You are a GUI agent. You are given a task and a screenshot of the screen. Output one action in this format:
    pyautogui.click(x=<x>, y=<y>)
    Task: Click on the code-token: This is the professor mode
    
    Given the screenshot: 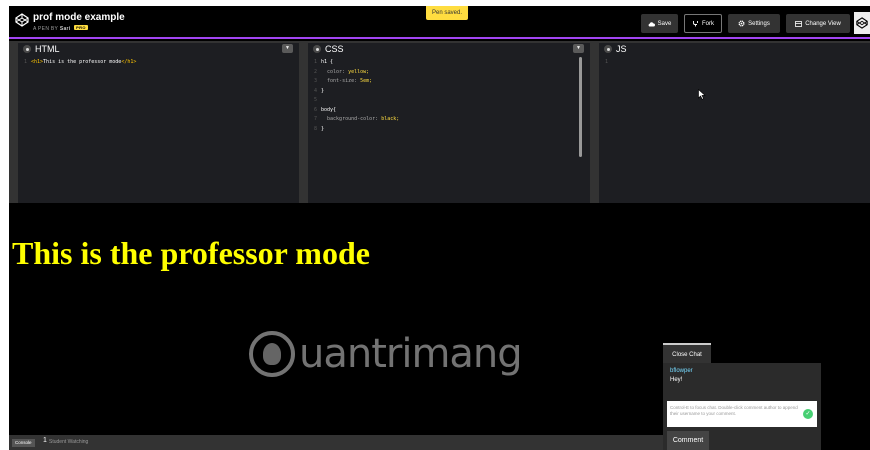 What is the action you would take?
    pyautogui.click(x=82, y=62)
    